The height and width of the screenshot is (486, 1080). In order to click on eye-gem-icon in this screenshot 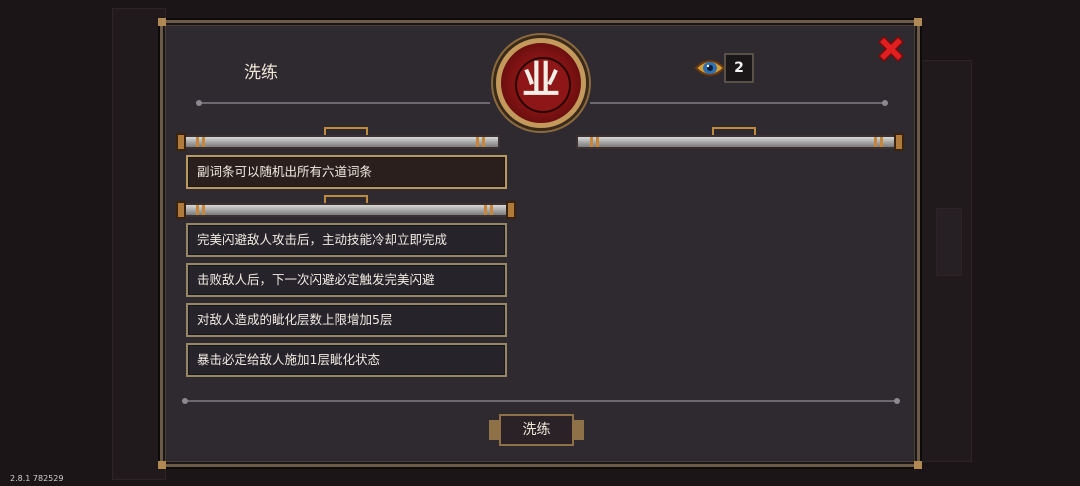, I will do `click(710, 68)`.